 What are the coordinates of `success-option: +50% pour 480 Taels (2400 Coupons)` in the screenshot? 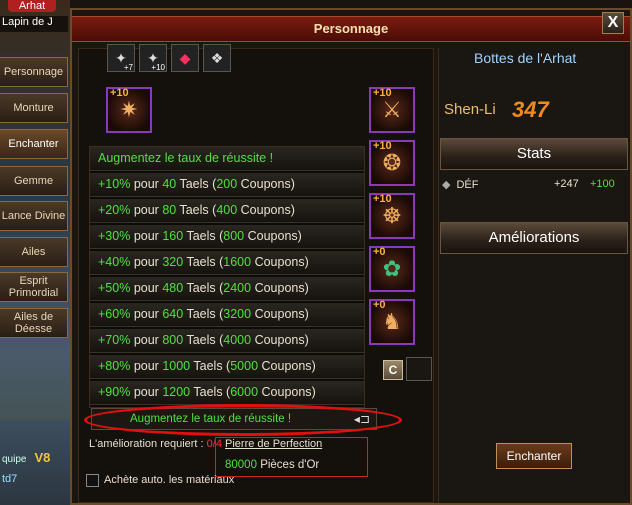 It's located at (227, 289).